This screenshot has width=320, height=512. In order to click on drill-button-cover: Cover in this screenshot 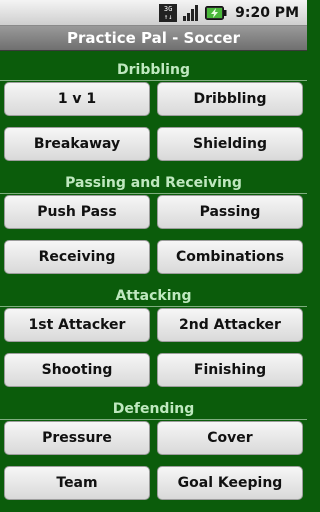, I will do `click(230, 438)`.